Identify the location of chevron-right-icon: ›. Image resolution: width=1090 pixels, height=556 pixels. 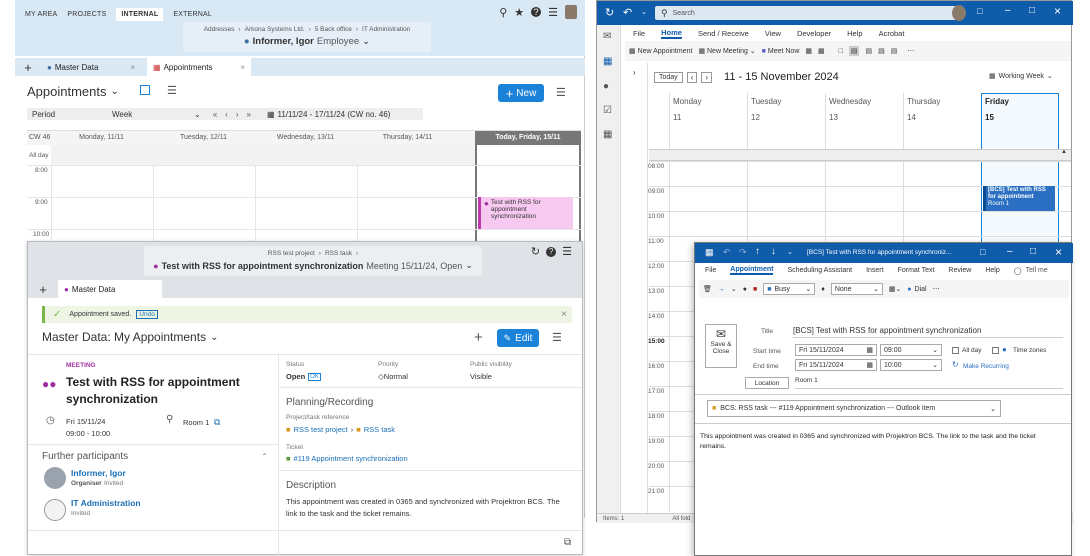
(634, 72).